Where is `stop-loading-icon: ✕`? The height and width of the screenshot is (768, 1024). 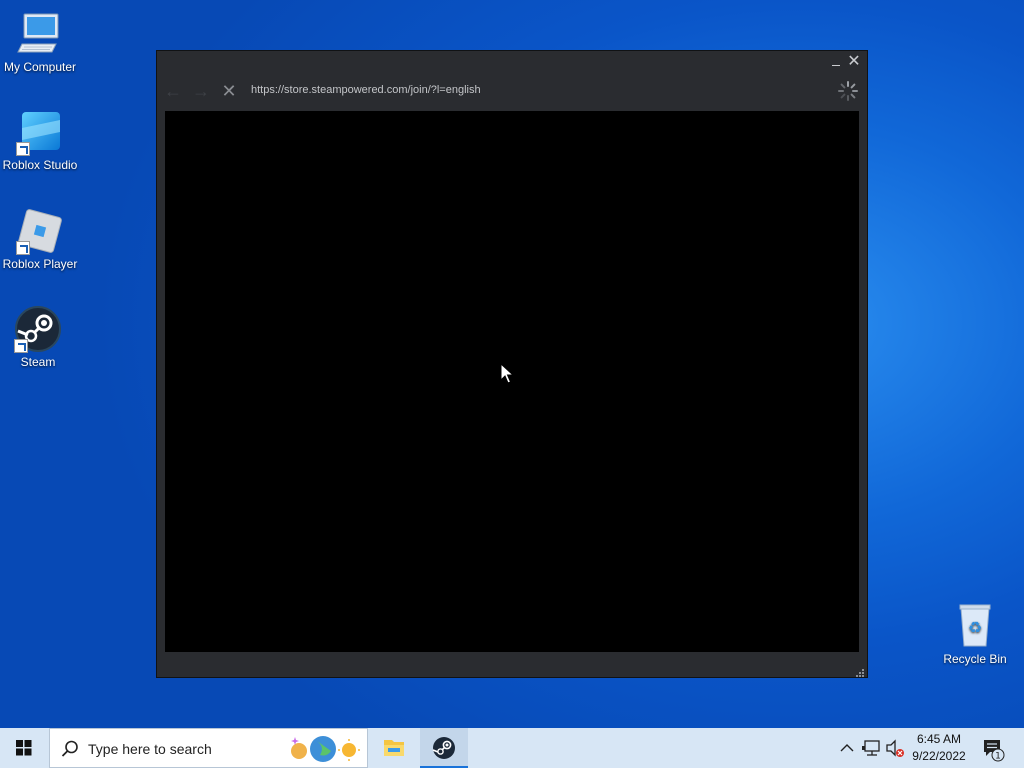 stop-loading-icon: ✕ is located at coordinates (229, 91).